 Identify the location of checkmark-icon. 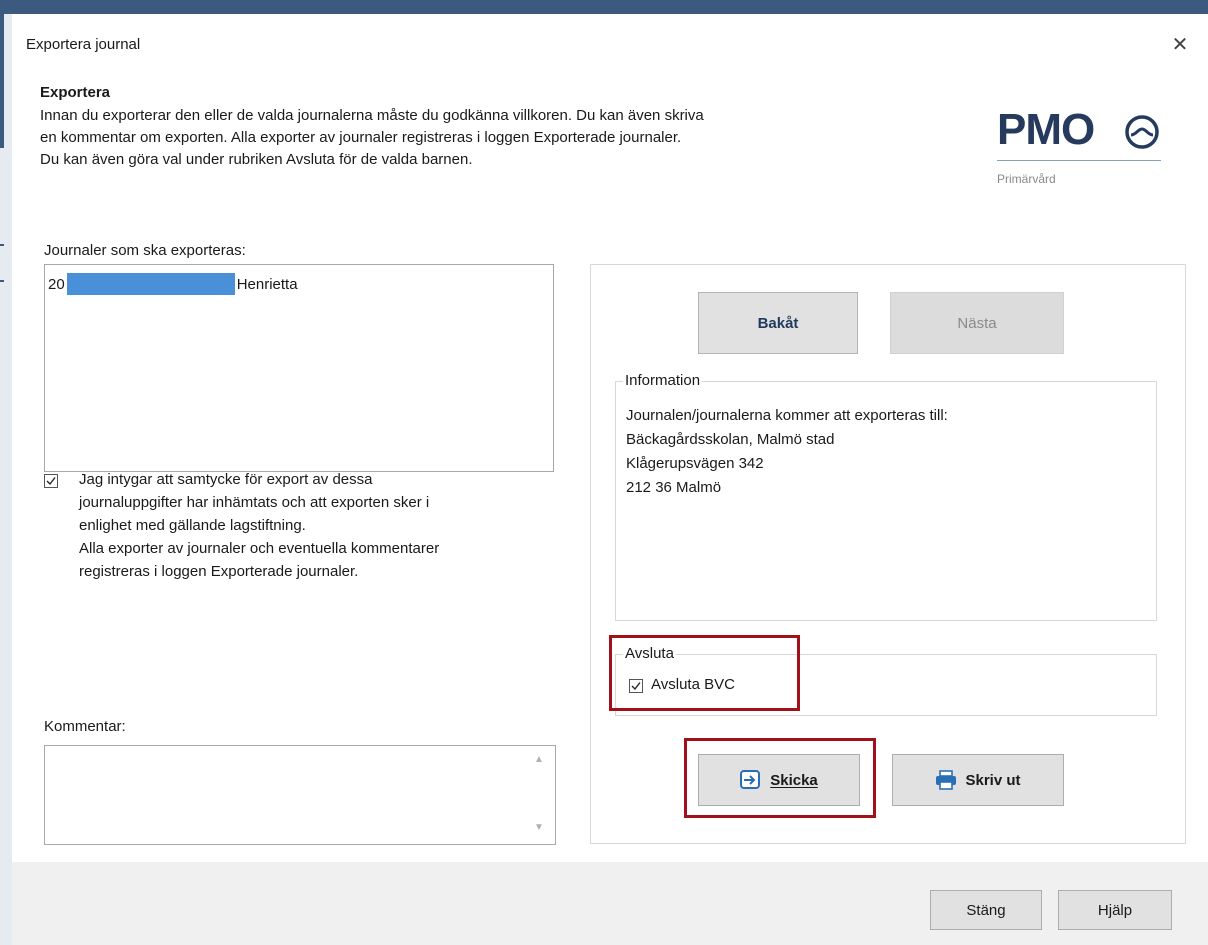
(51, 481).